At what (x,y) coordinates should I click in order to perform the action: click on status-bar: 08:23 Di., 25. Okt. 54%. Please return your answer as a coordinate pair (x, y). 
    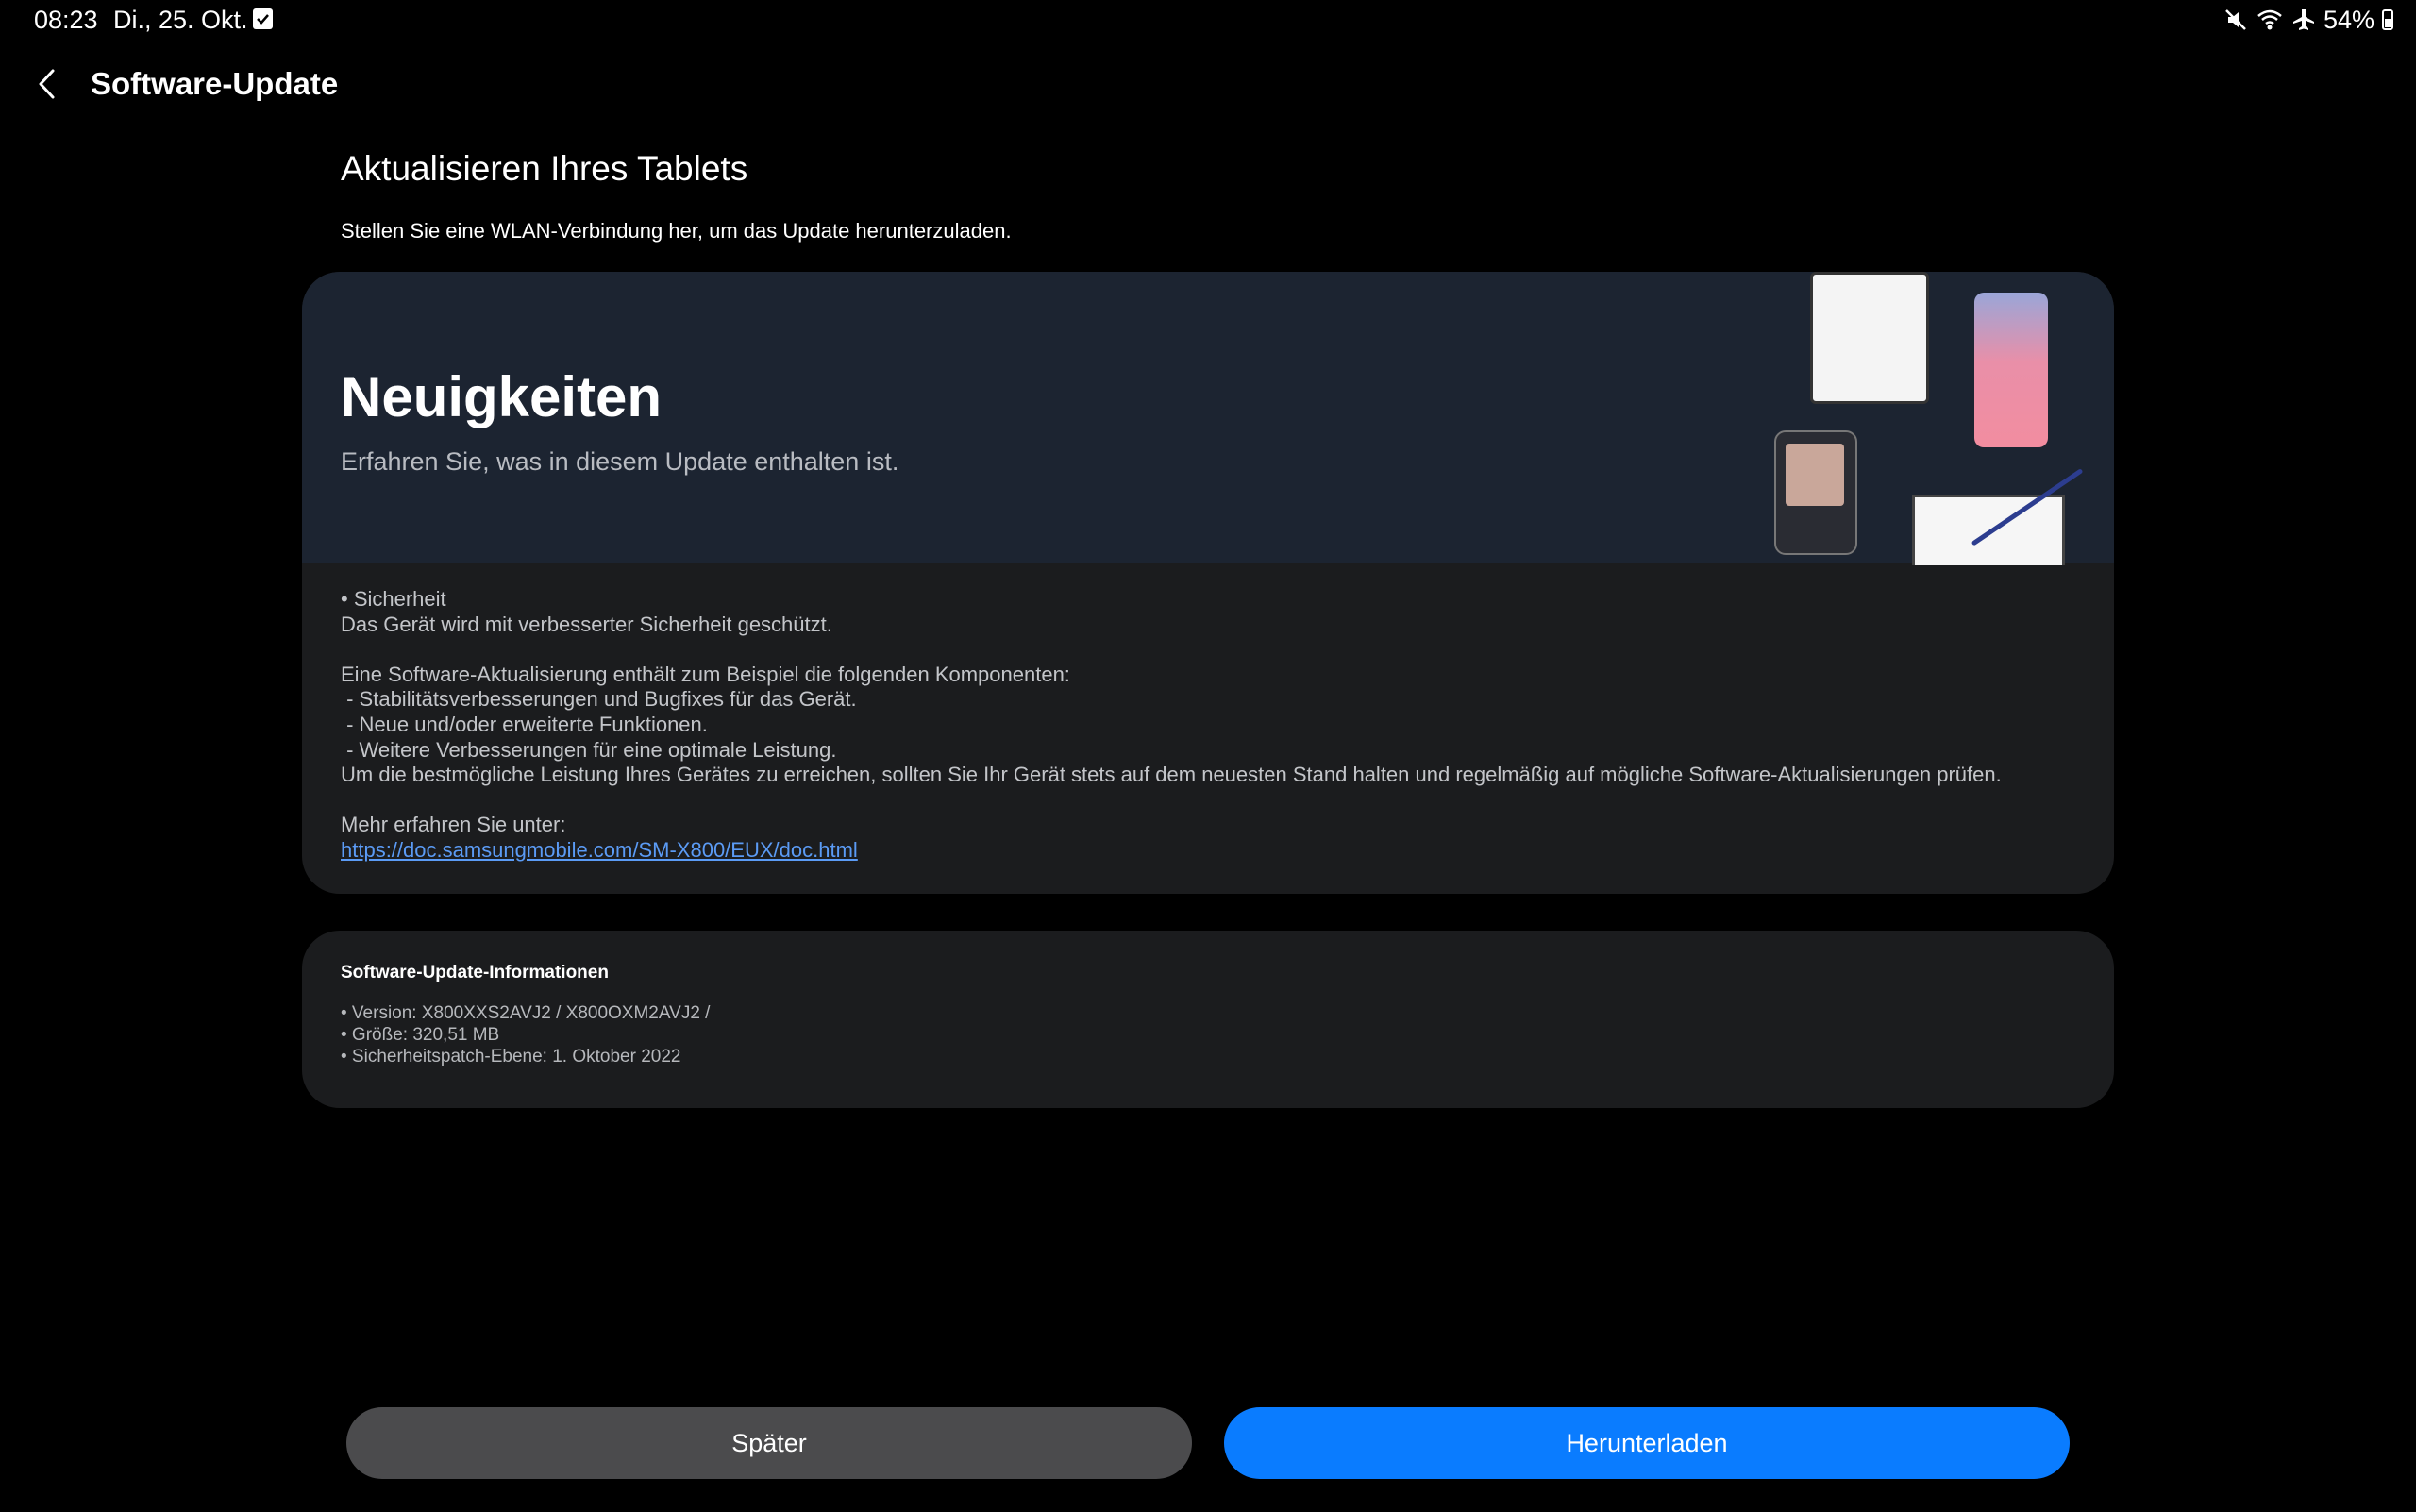
    Looking at the image, I should click on (1208, 21).